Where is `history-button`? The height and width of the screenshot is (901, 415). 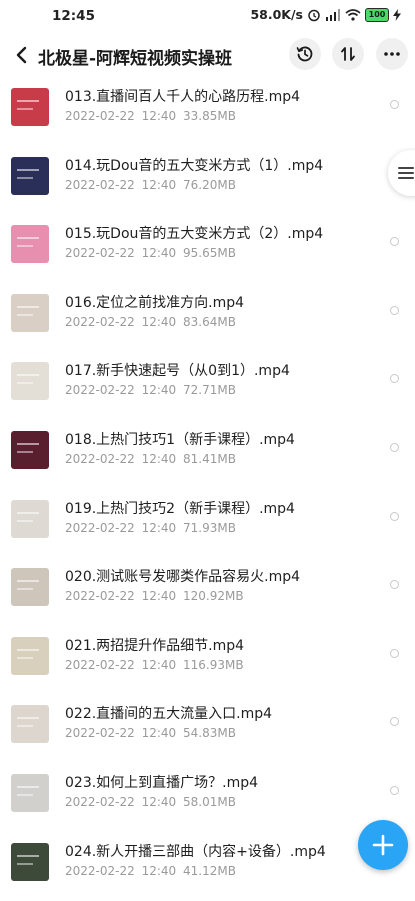
history-button is located at coordinates (305, 54).